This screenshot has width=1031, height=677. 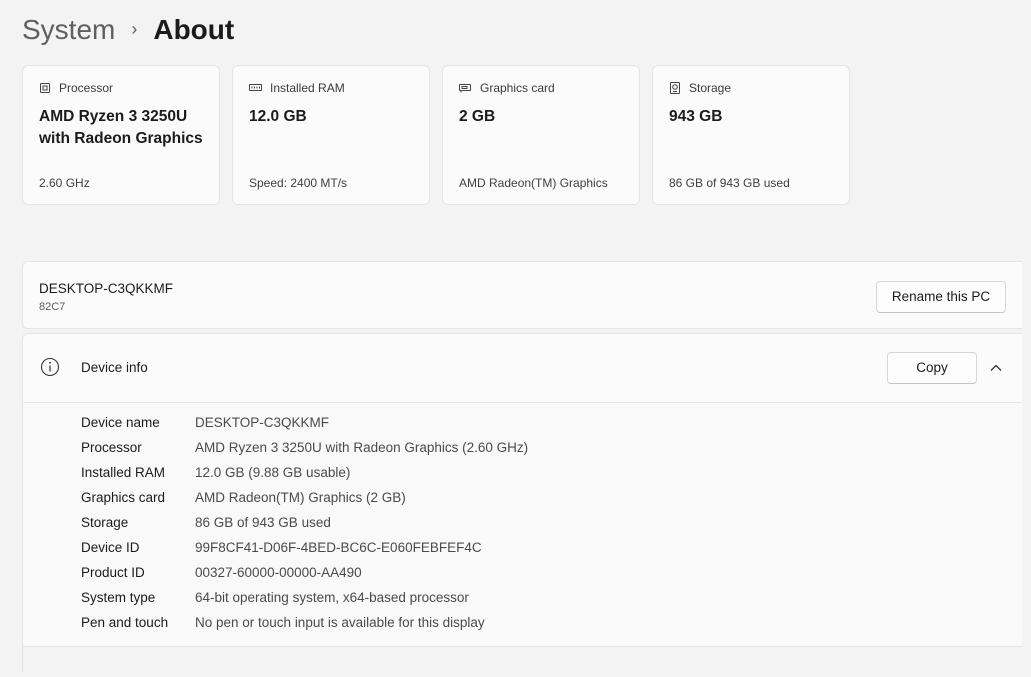 I want to click on next-section-edge, so click(x=522, y=661).